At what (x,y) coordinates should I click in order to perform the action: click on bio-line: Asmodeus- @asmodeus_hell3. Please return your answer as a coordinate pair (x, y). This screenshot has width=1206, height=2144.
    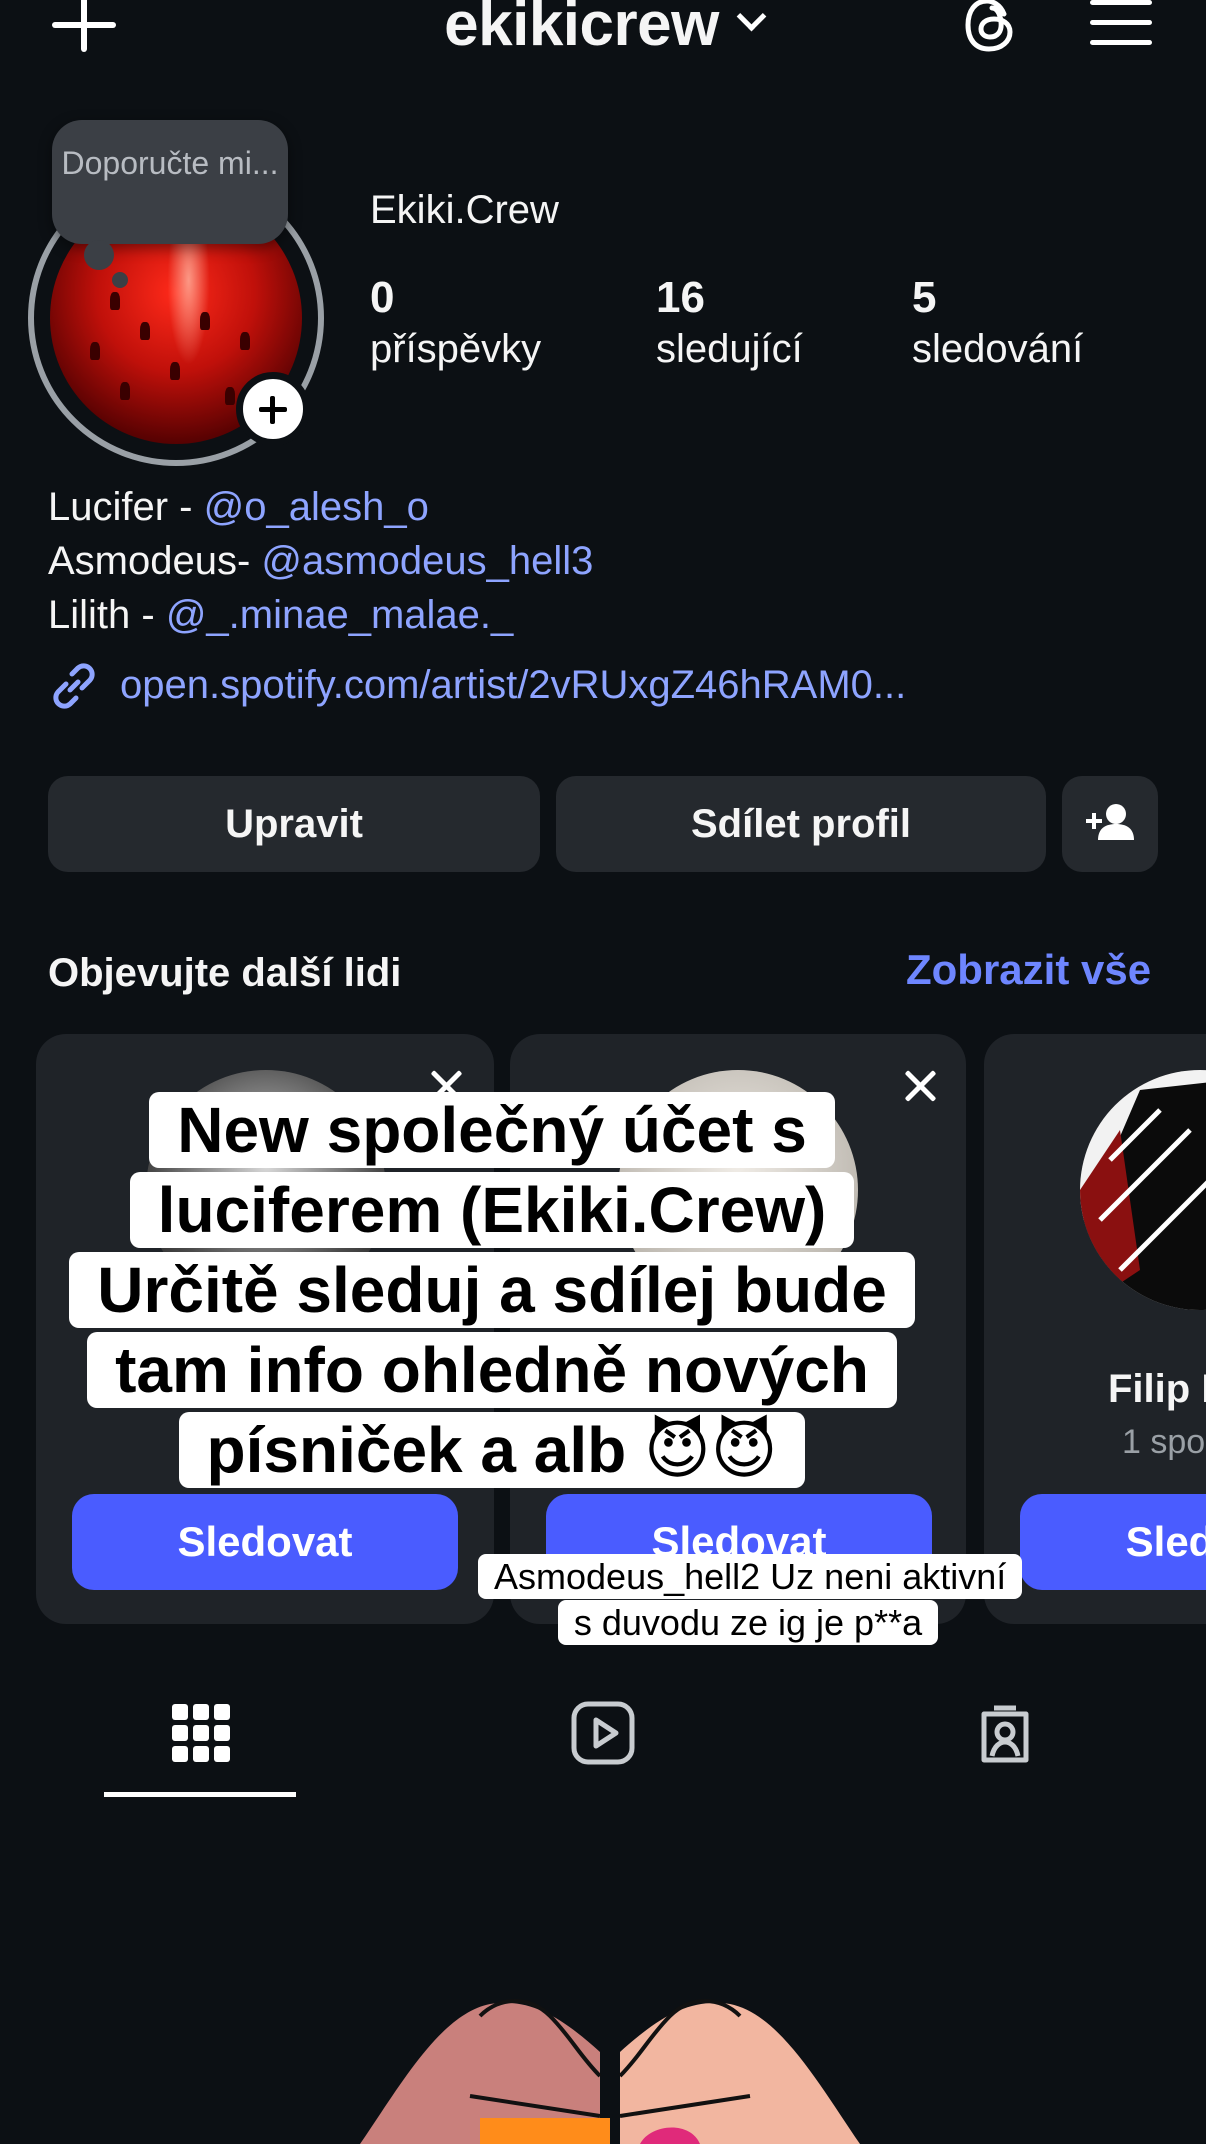
    Looking at the image, I should click on (320, 561).